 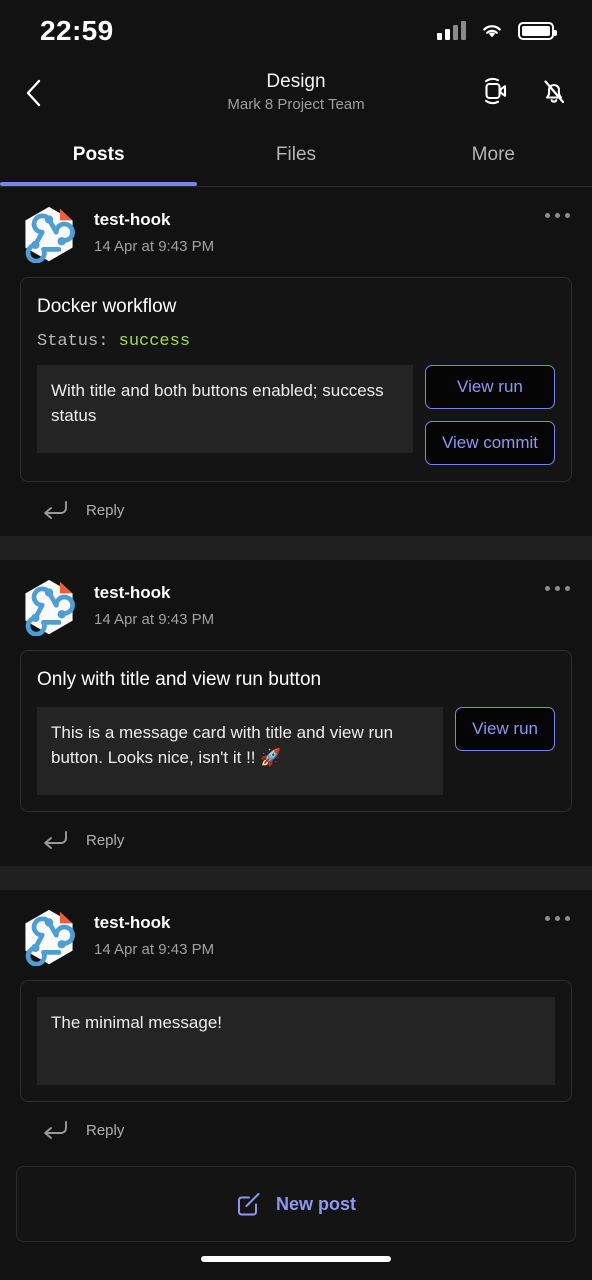 I want to click on tab-files-label: Files, so click(x=296, y=154).